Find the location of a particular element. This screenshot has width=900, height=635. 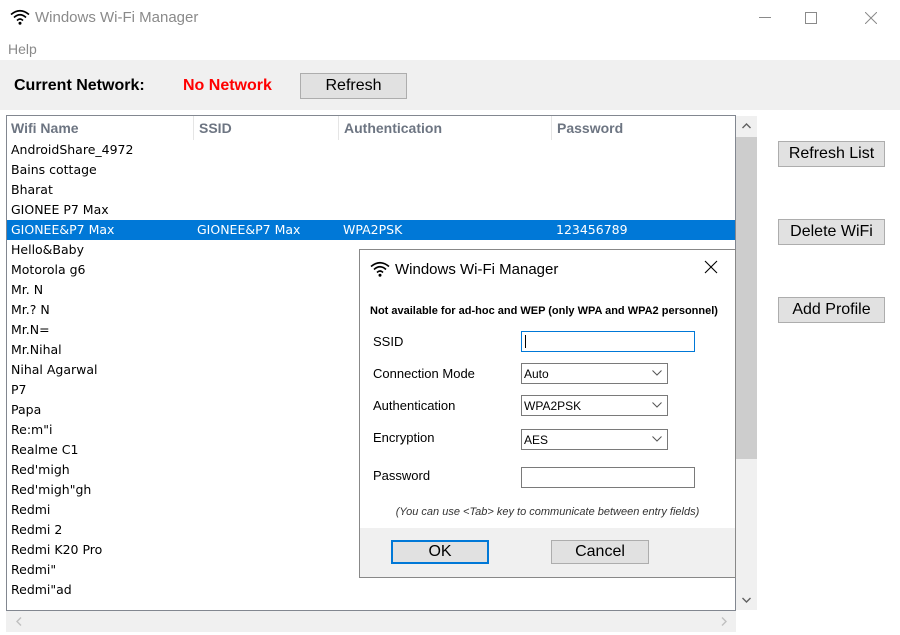

encryption-value: AES is located at coordinates (536, 440).